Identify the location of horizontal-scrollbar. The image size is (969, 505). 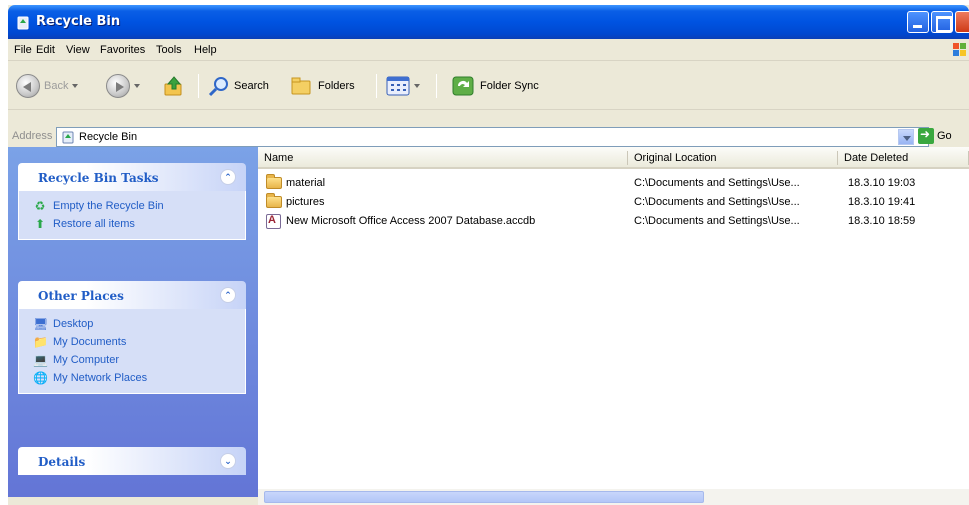
(613, 497).